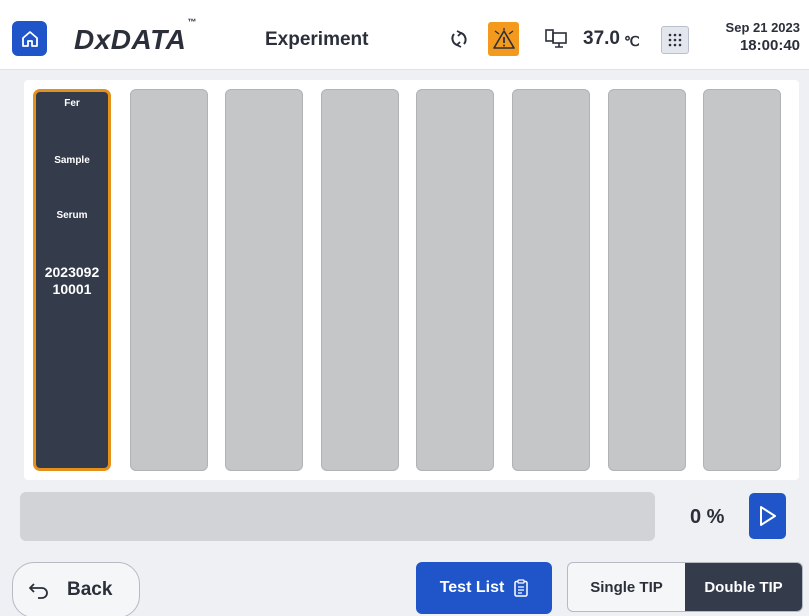 This screenshot has width=809, height=616. What do you see at coordinates (459, 39) in the screenshot?
I see `sync-icon` at bounding box center [459, 39].